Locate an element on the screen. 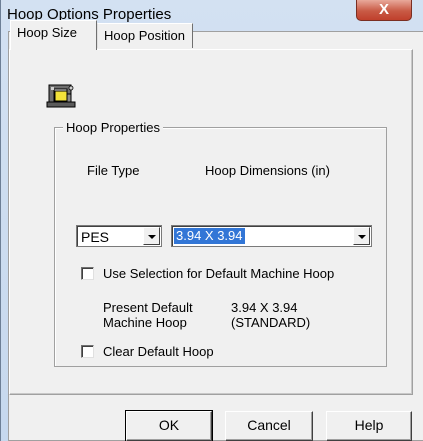  clear-default-hoop-checkbox is located at coordinates (87, 351).